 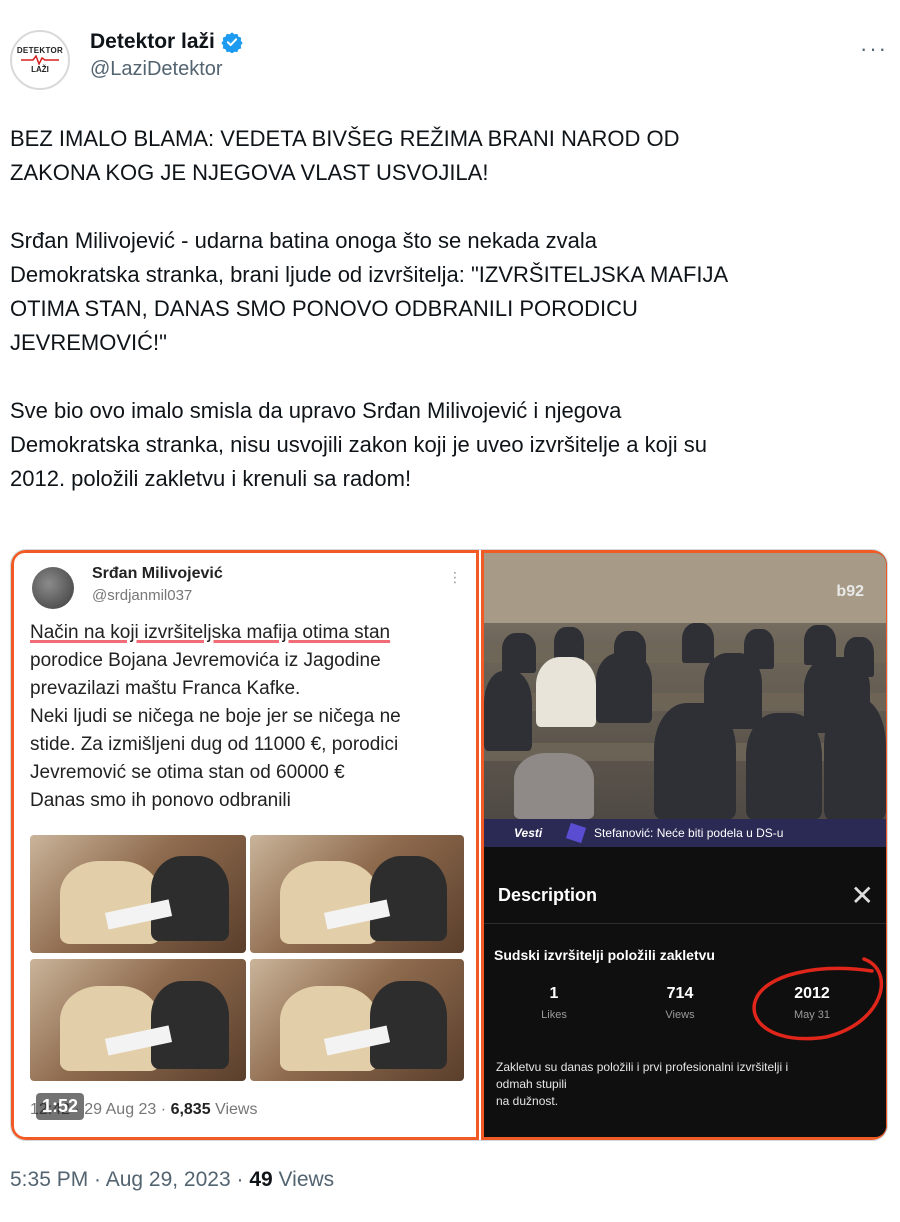 What do you see at coordinates (160, 800) in the screenshot?
I see `embedded-line: Danas smo ih ponovo odbranili` at bounding box center [160, 800].